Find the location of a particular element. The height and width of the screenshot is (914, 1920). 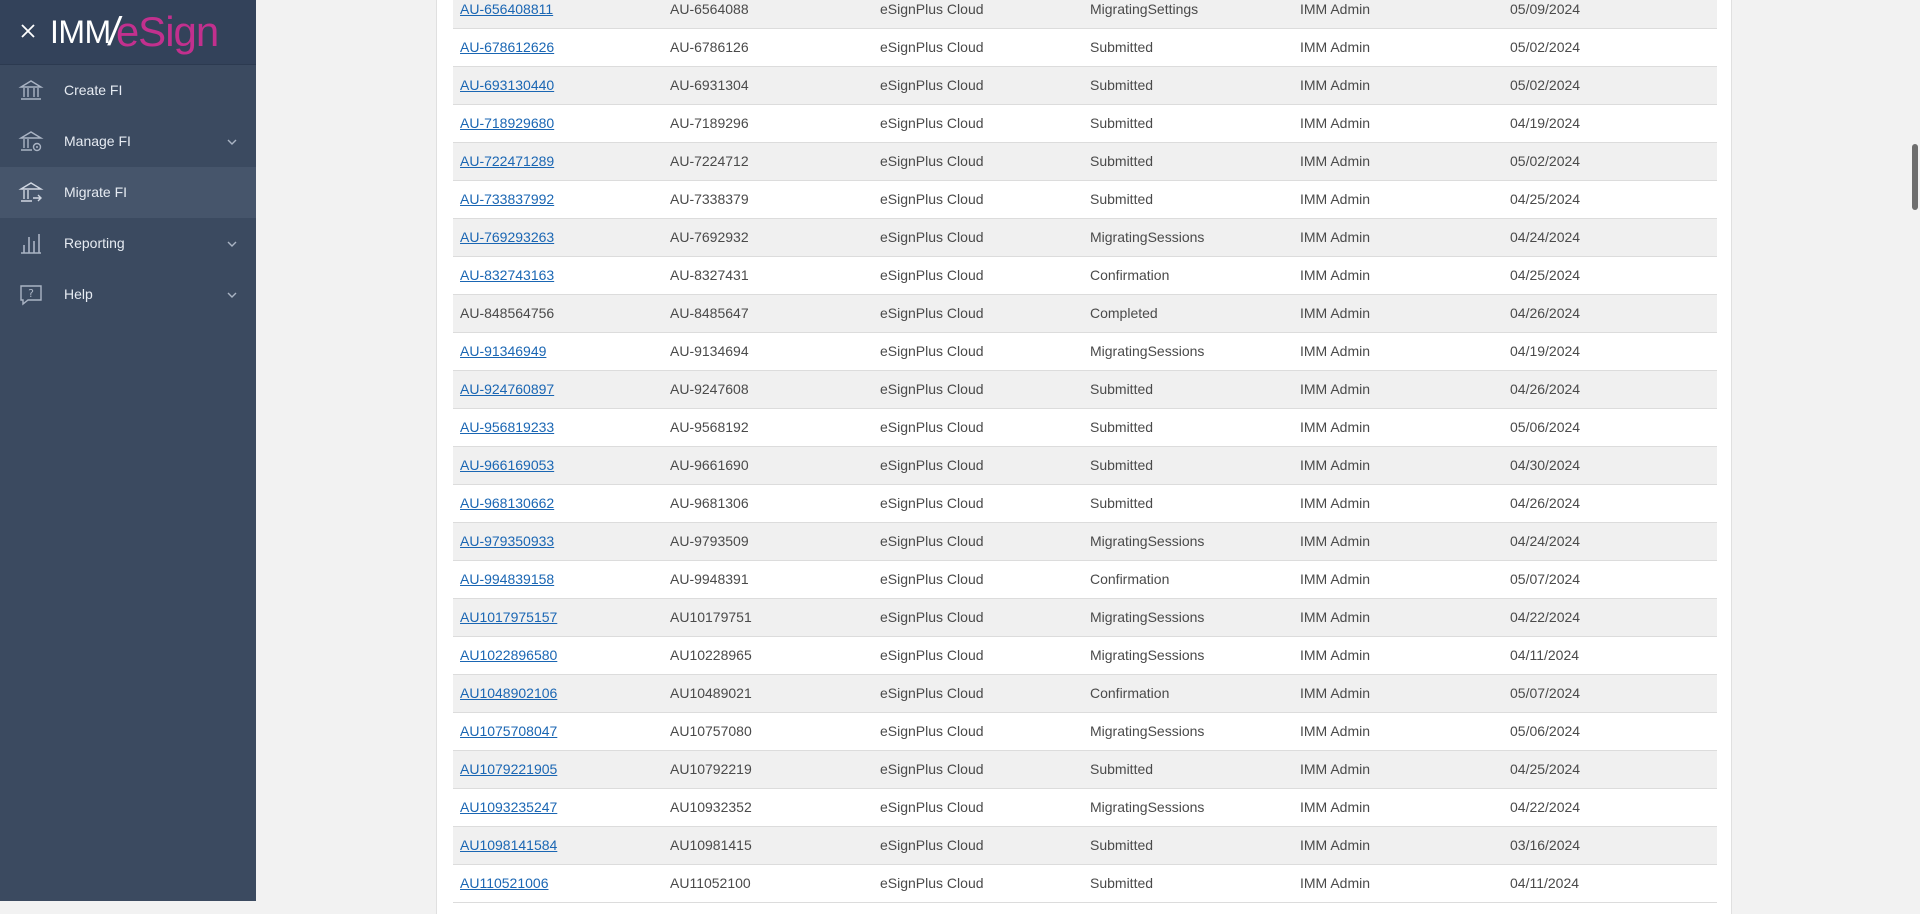

application-id-link: AU1022896580 is located at coordinates (508, 655).